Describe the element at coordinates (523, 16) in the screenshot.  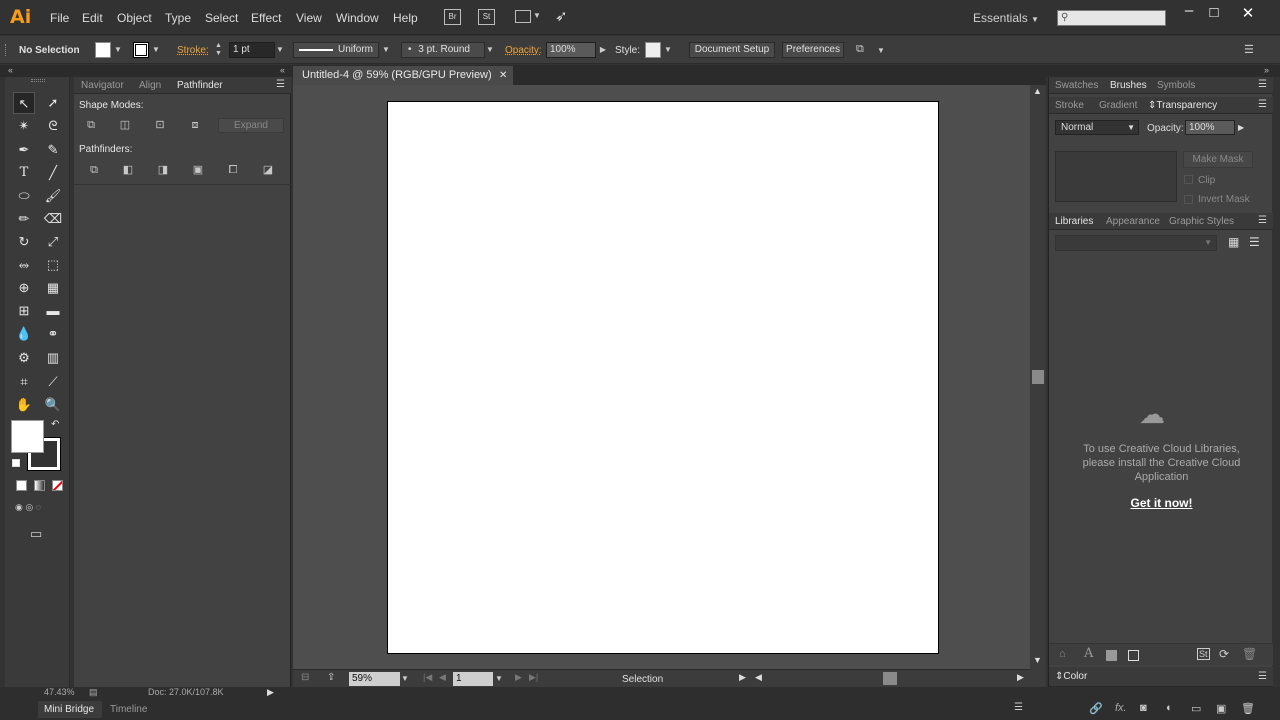
I see `arrange-documents-icon` at that location.